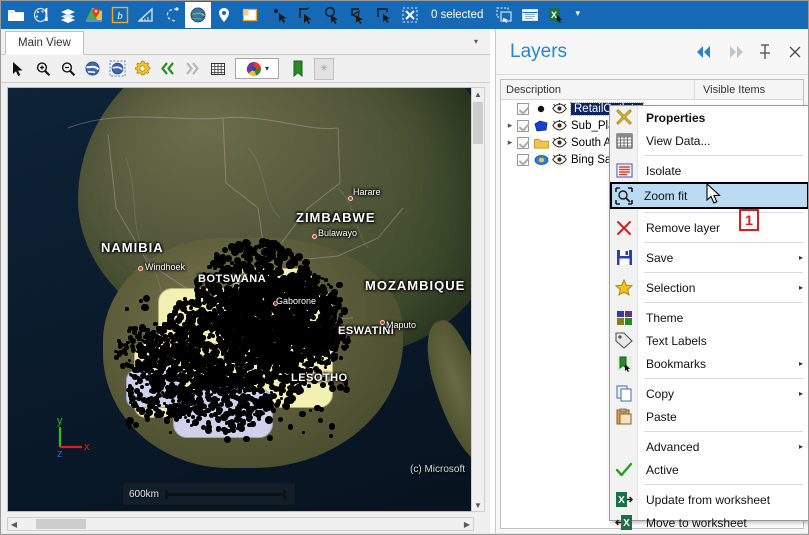 The width and height of the screenshot is (809, 535). I want to click on scroll-right-arrow: ▶, so click(467, 524).